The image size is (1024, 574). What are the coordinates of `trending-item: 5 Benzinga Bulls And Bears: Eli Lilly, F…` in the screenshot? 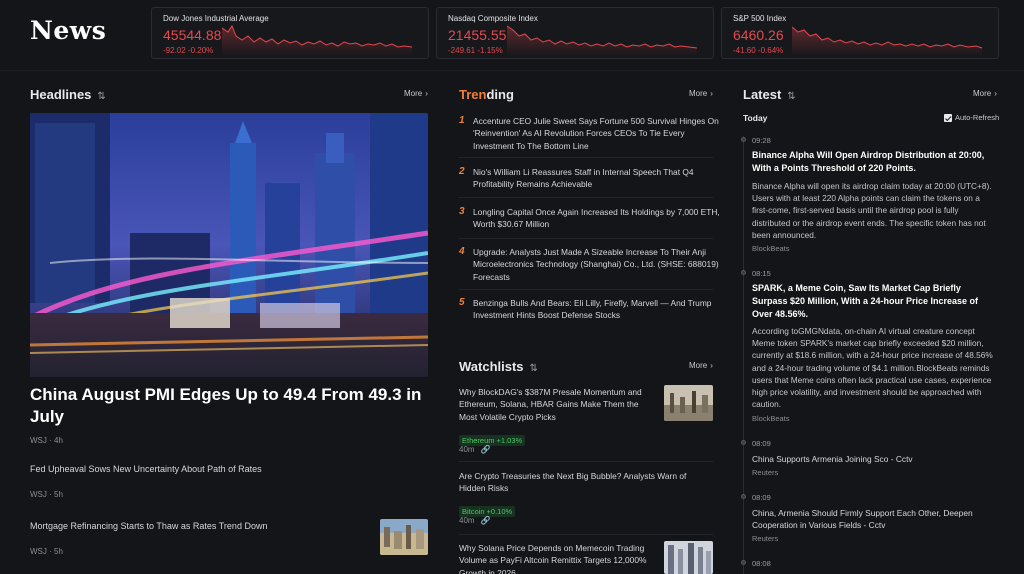 It's located at (586, 311).